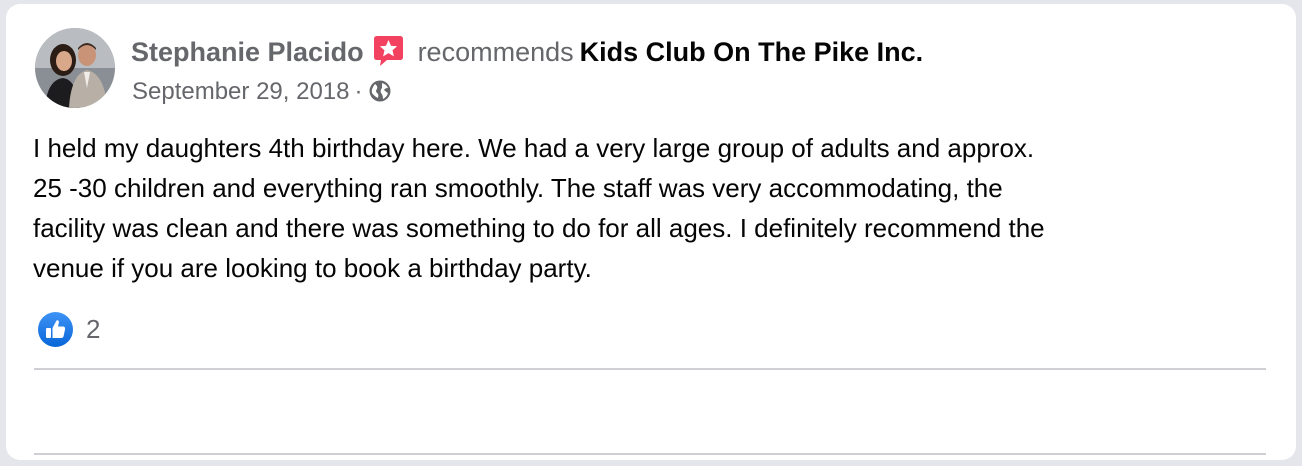 The height and width of the screenshot is (466, 1302). Describe the element at coordinates (93, 328) in the screenshot. I see `reaction-count: 2` at that location.